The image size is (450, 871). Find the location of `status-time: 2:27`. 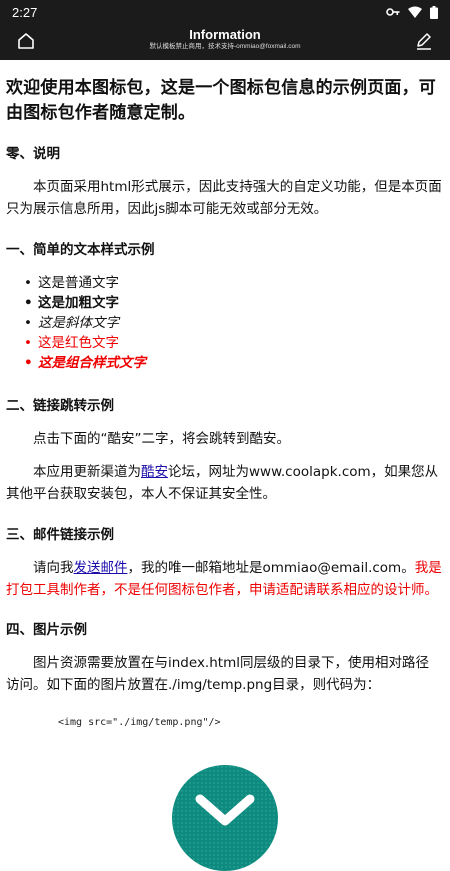

status-time: 2:27 is located at coordinates (25, 12).